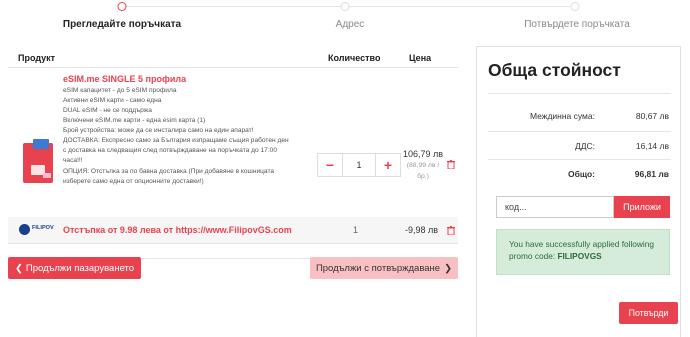  Describe the element at coordinates (378, 268) in the screenshot. I see `proceed-checkout-label: Продължи с потвърждаване` at that location.